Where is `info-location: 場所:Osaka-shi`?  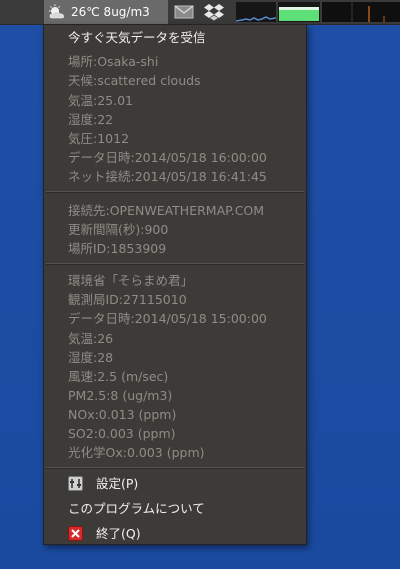 info-location: 場所:Osaka-shi is located at coordinates (113, 61).